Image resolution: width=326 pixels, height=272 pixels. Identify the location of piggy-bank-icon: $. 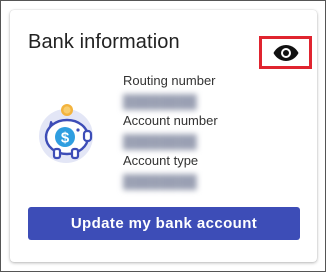
(66, 134).